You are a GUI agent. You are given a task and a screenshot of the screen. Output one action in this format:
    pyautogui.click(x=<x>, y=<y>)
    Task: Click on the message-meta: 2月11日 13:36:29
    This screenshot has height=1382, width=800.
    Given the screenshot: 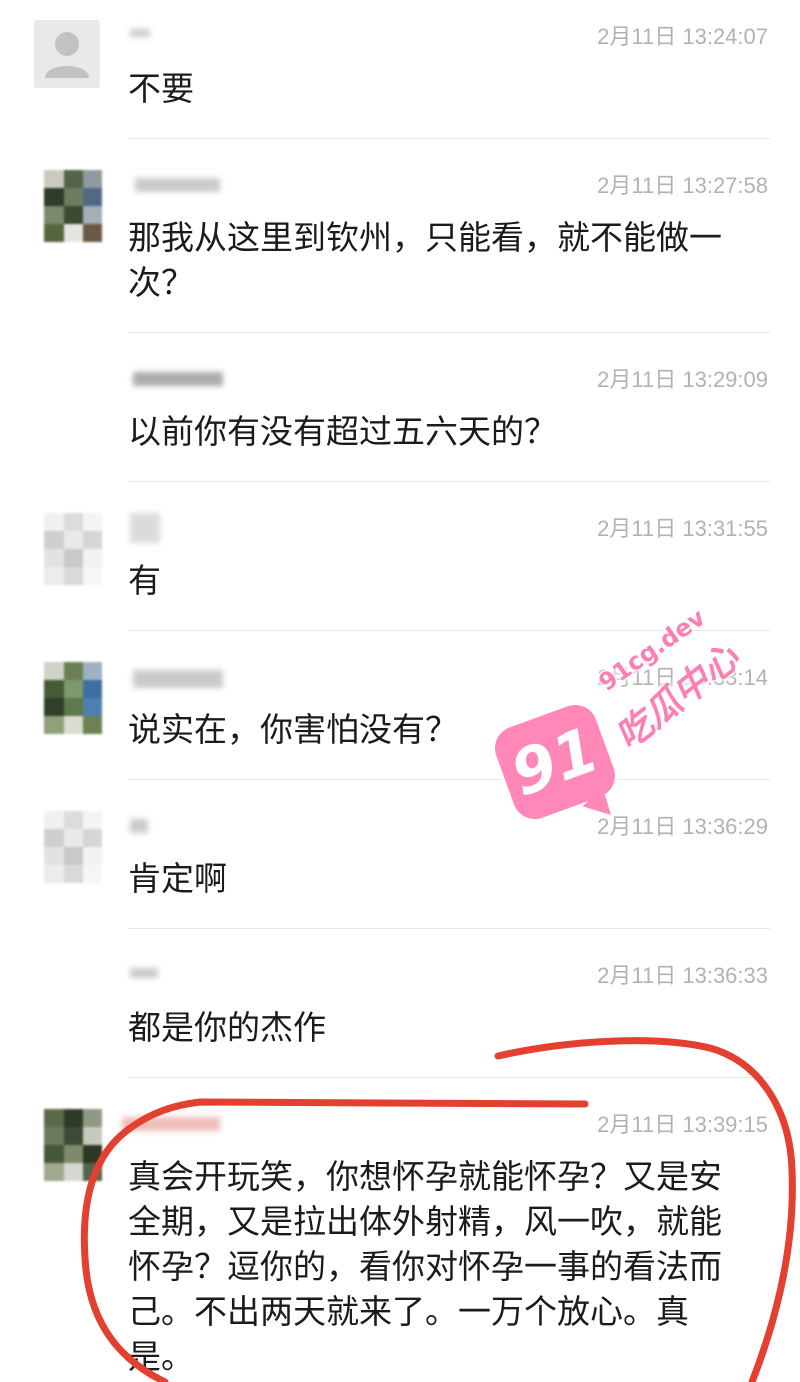 What is the action you would take?
    pyautogui.click(x=448, y=827)
    